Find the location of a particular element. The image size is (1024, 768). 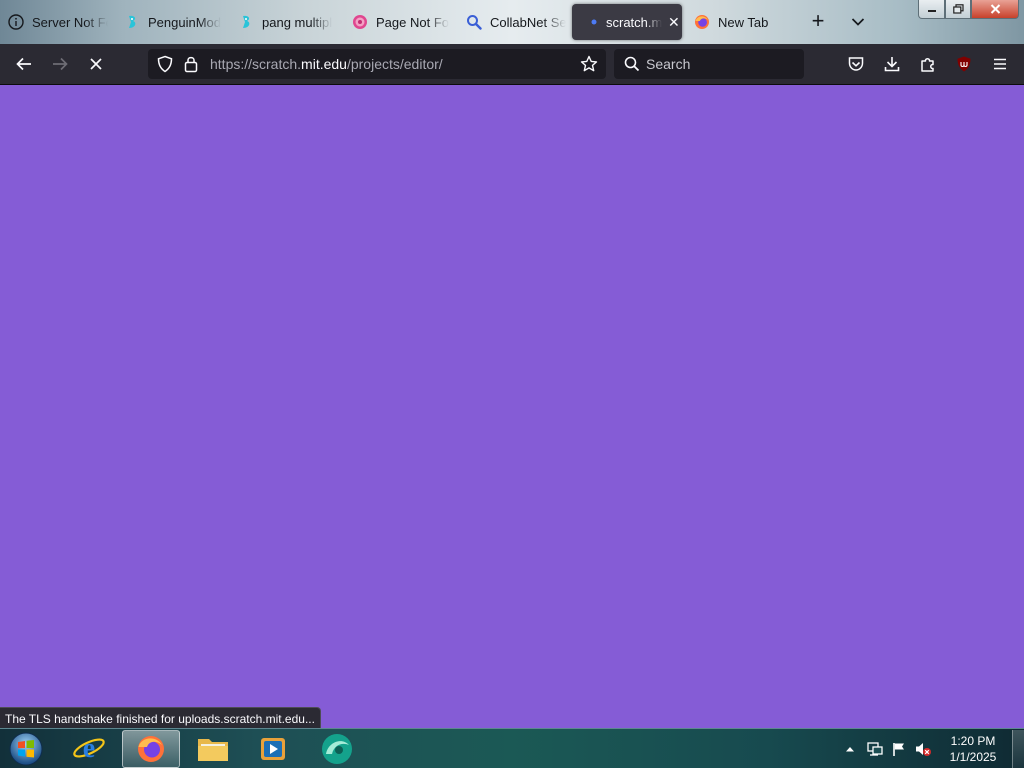

stop-loading-button is located at coordinates (96, 64).